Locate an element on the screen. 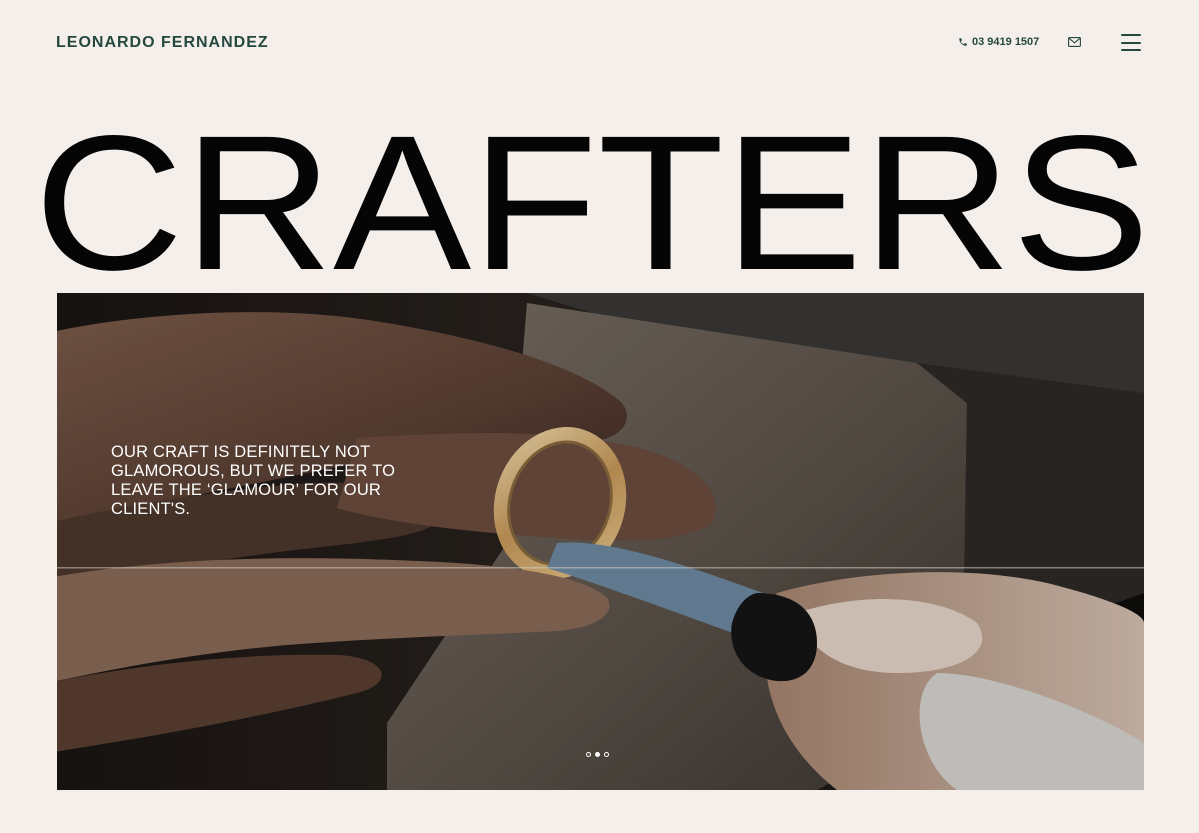 The image size is (1199, 833). brand-logo-link: LEONARDO FERNANDEZ is located at coordinates (162, 43).